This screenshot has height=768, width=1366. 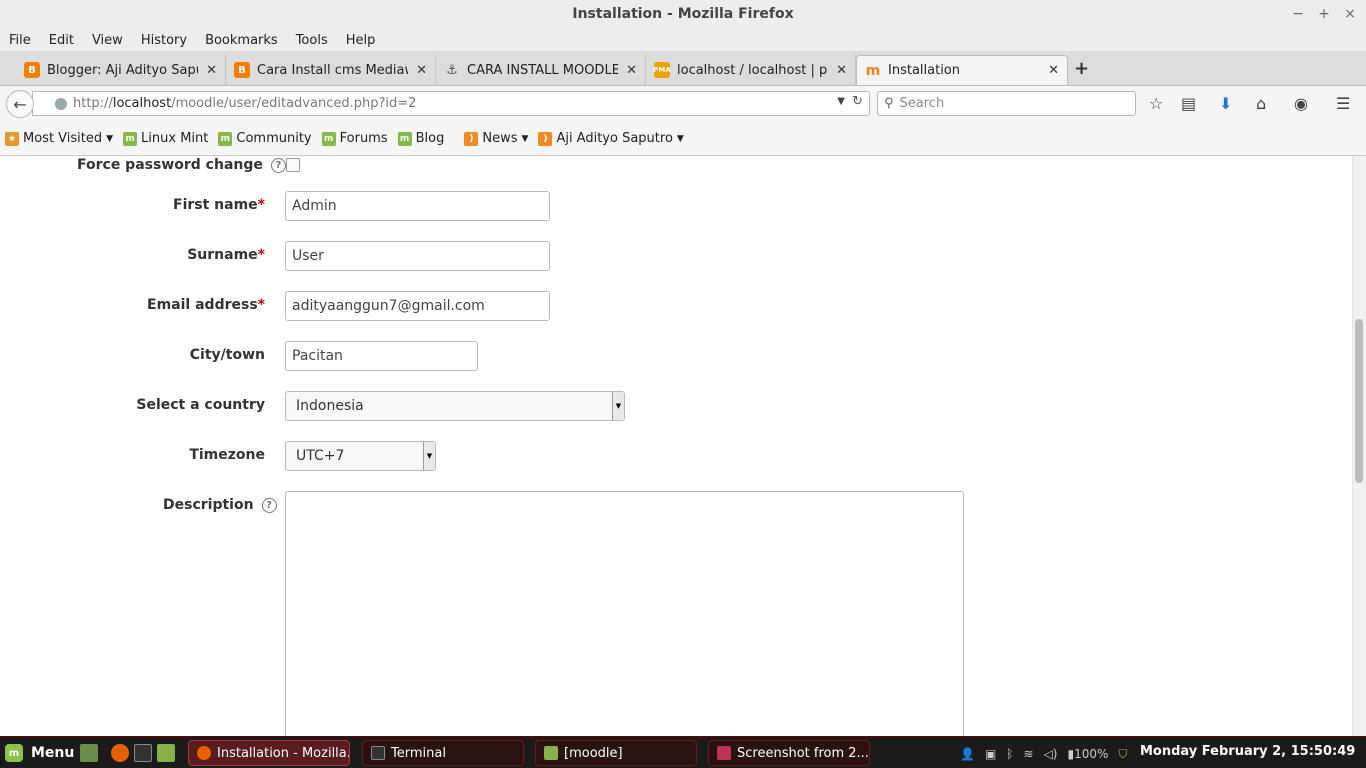 I want to click on bookmark-label: Aji Adityo Saputro, so click(x=614, y=138).